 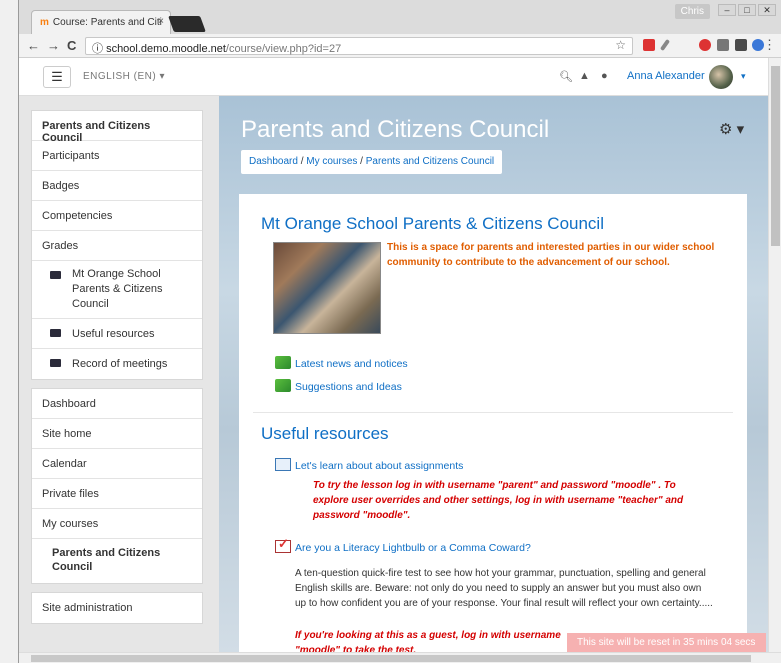 I want to click on browser-tab: m Course: Parents and Citi ×, so click(x=101, y=22).